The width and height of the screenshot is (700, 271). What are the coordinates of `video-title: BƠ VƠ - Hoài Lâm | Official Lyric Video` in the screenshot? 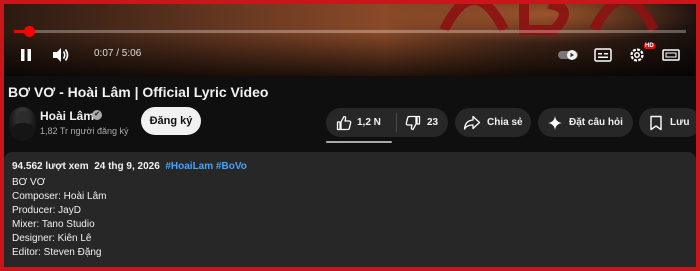 It's located at (138, 92).